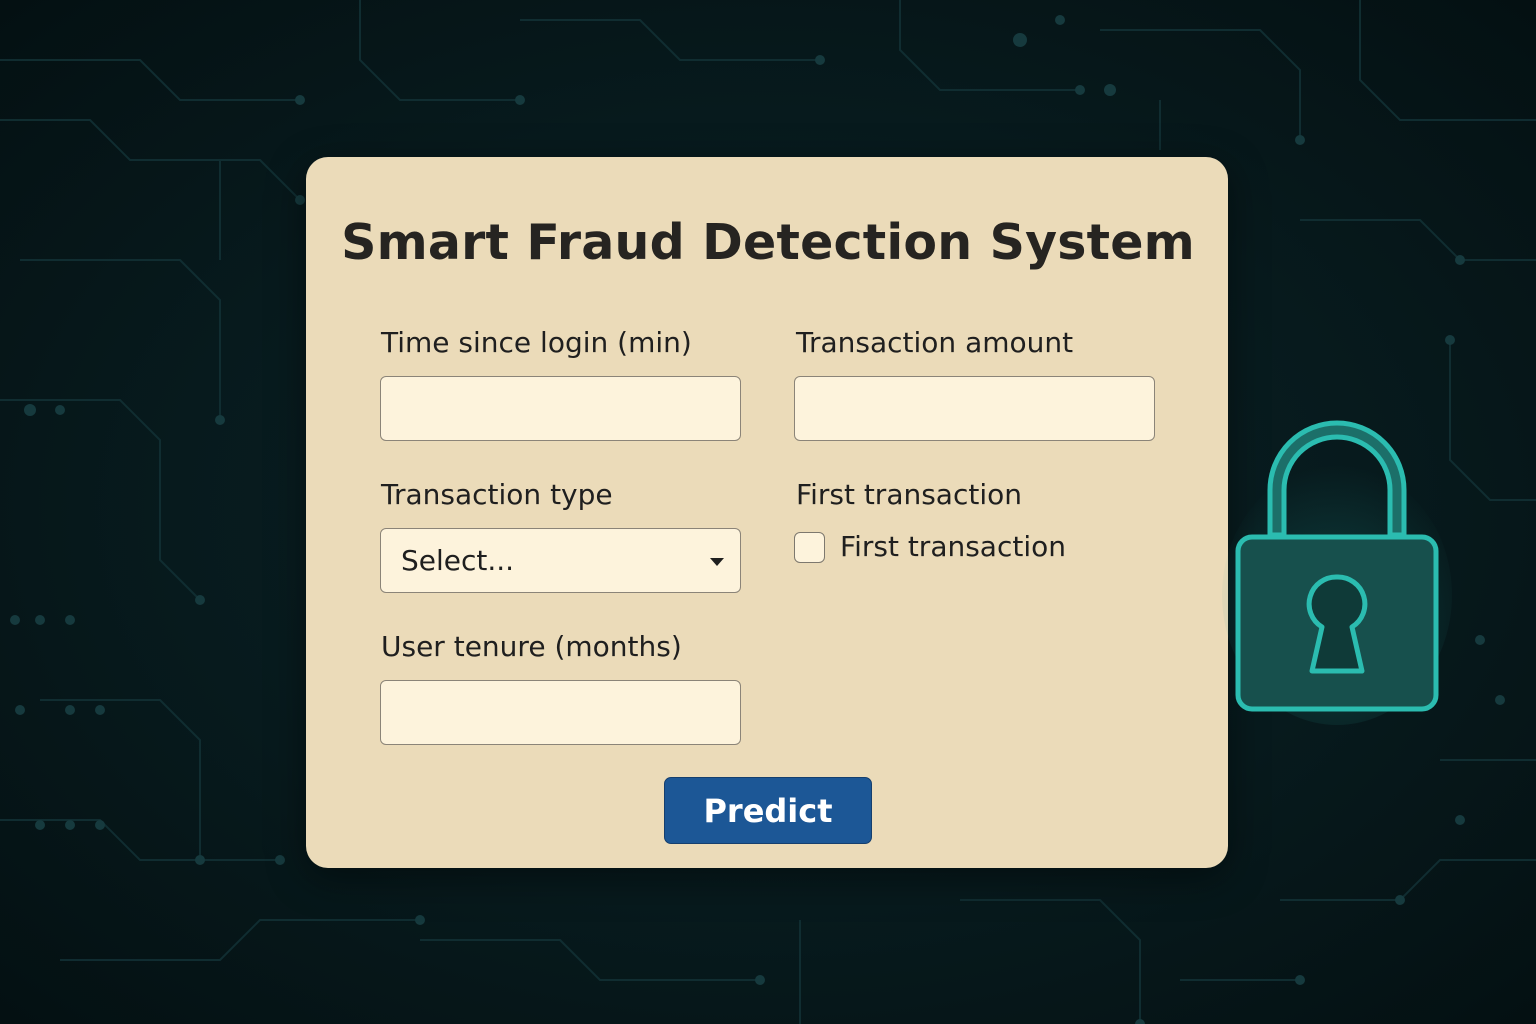 This screenshot has height=1024, width=1536. Describe the element at coordinates (497, 494) in the screenshot. I see `transaction-type-label: Transaction type` at that location.